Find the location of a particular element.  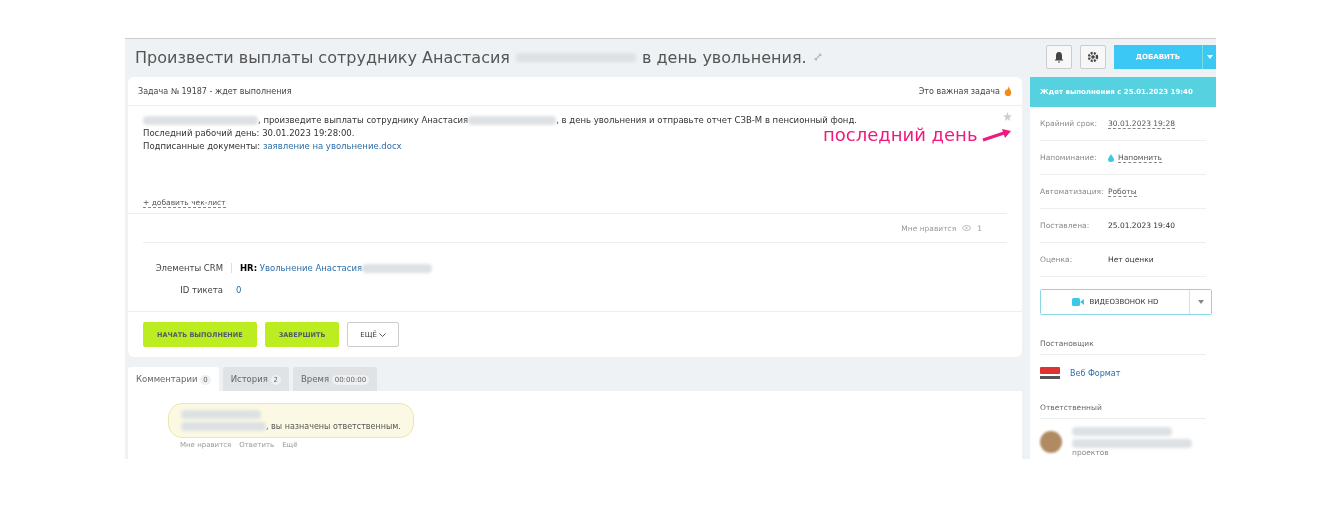

settings-button is located at coordinates (1092, 57).